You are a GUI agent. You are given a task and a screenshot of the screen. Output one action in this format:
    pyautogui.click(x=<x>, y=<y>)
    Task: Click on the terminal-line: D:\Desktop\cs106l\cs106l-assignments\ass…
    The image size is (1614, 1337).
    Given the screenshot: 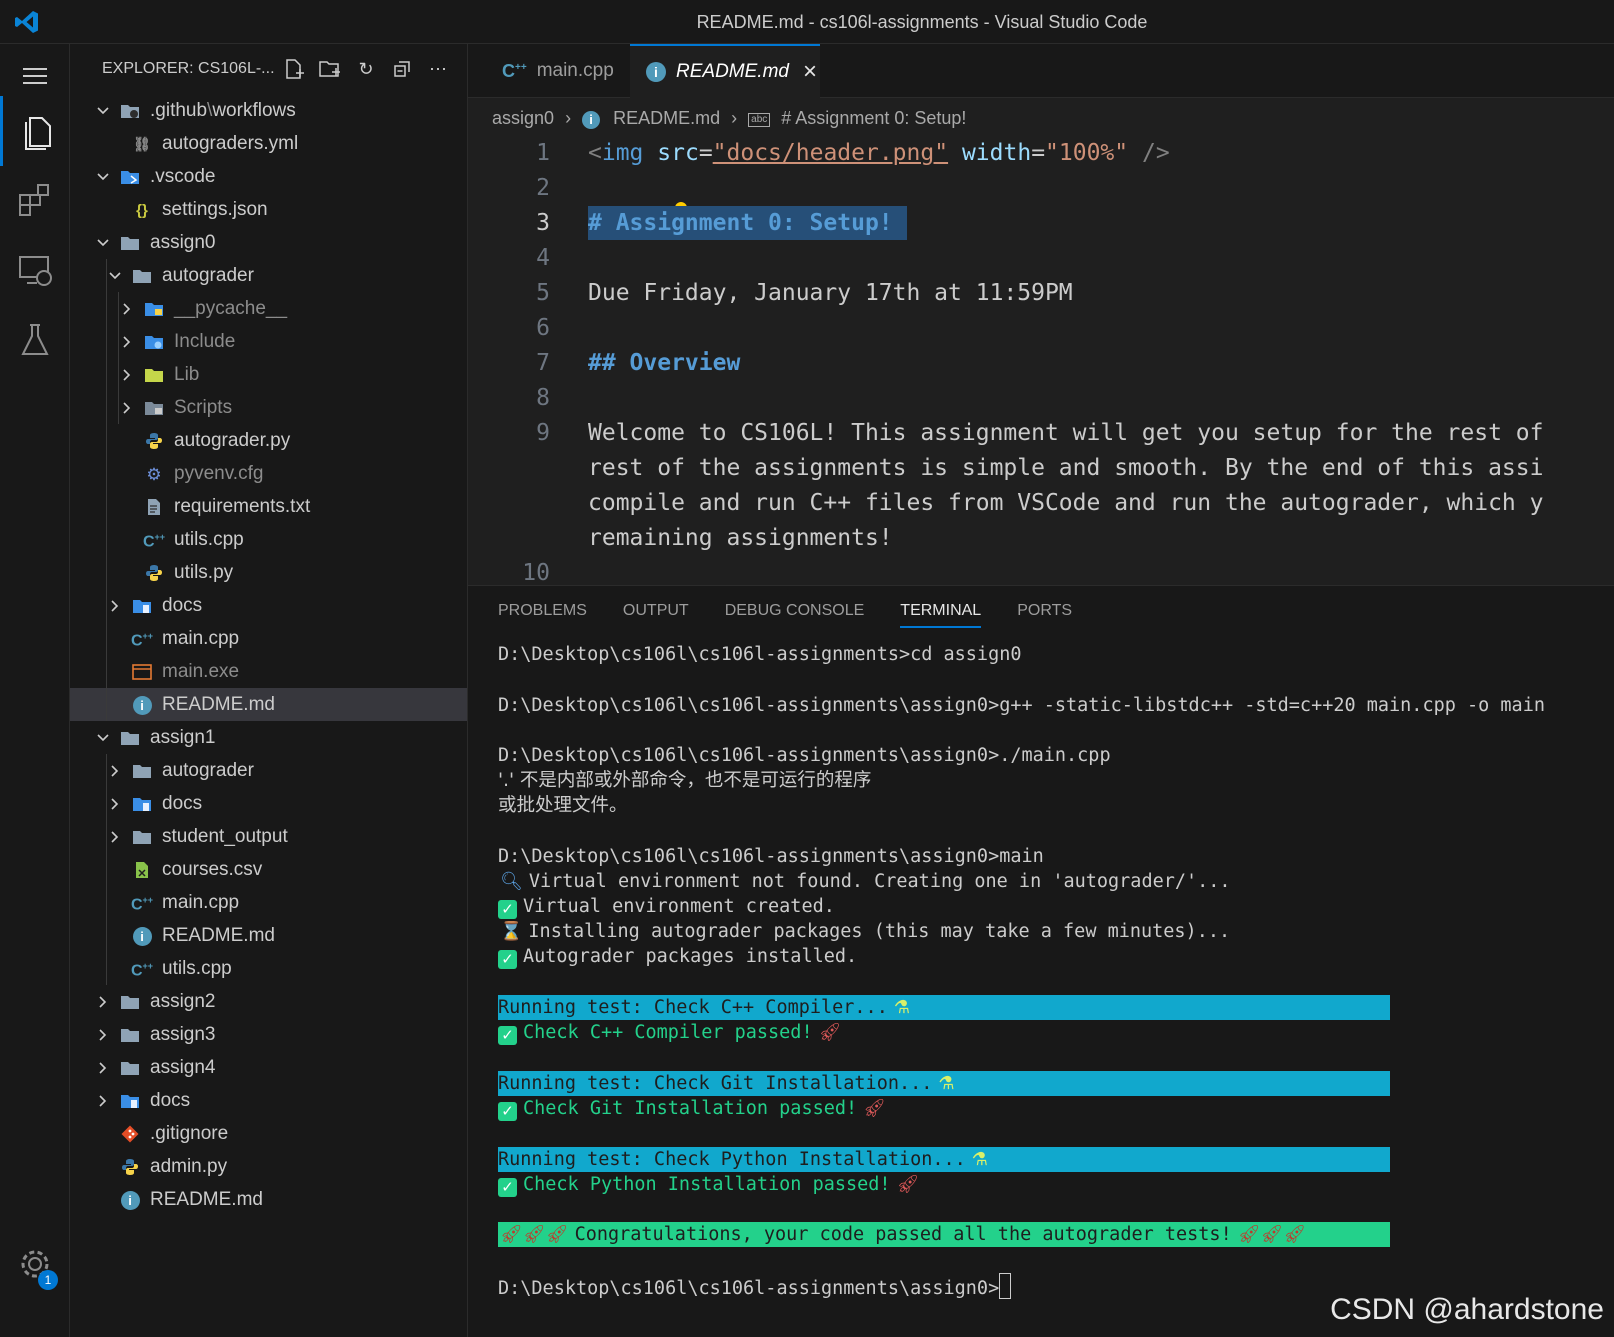 What is the action you would take?
    pyautogui.click(x=1021, y=705)
    